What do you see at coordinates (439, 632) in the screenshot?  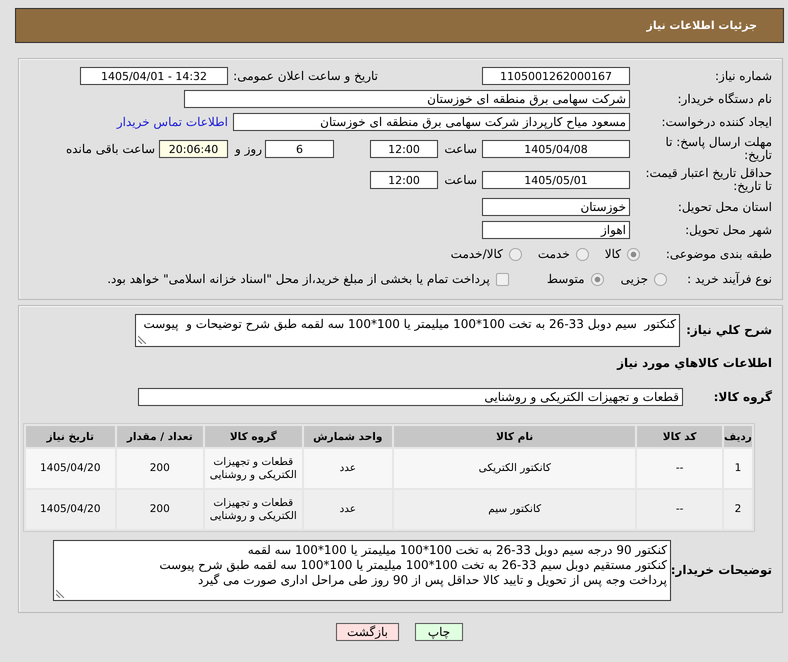 I see `print-button: چاپ` at bounding box center [439, 632].